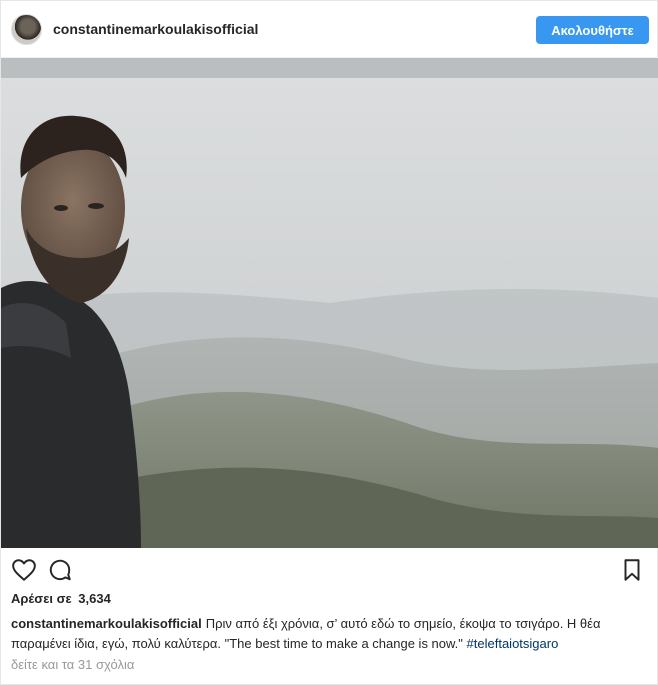  I want to click on bookmark-icon, so click(632, 570).